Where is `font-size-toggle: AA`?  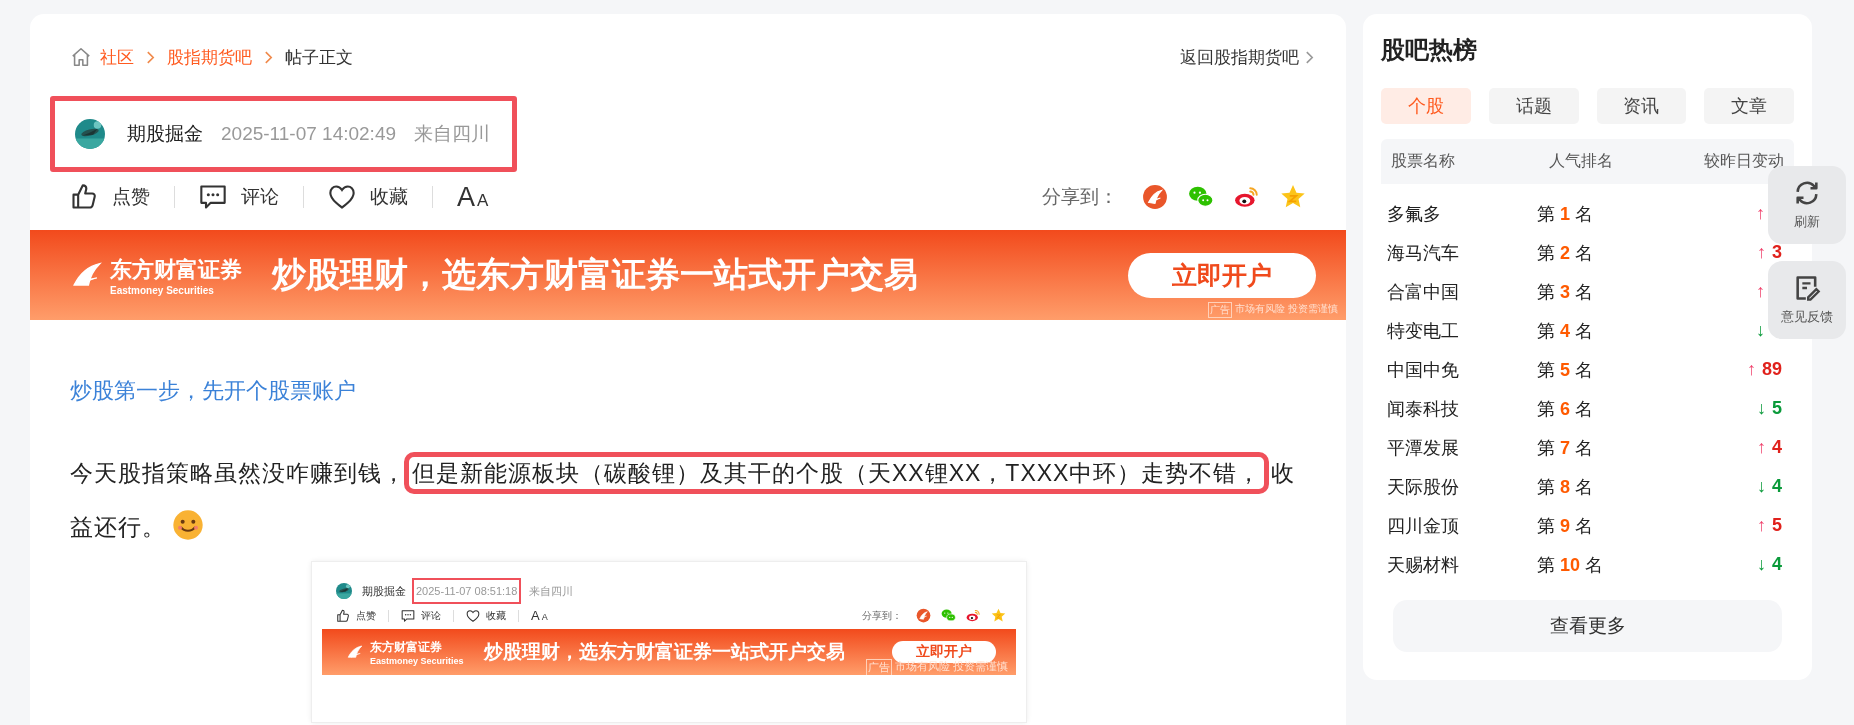
font-size-toggle: AA is located at coordinates (473, 197).